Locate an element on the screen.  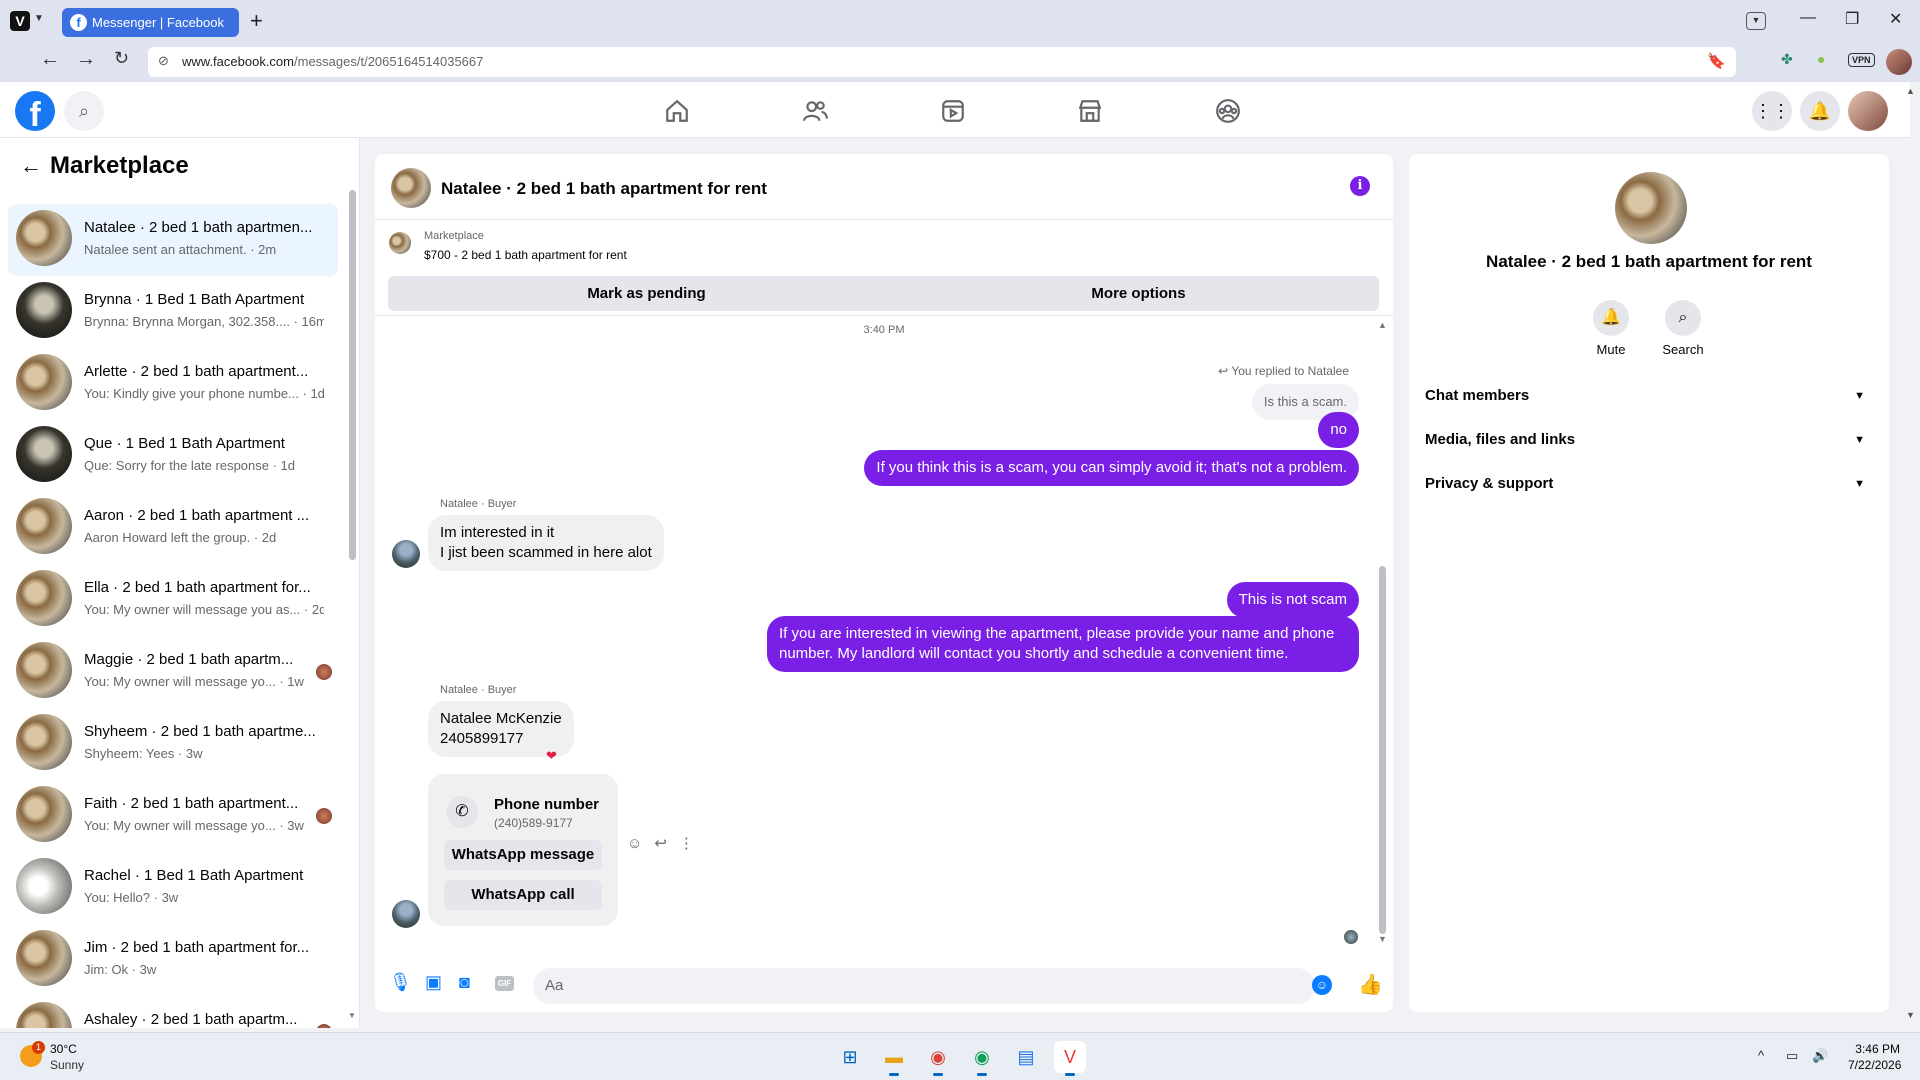
groups-icon is located at coordinates (1228, 111).